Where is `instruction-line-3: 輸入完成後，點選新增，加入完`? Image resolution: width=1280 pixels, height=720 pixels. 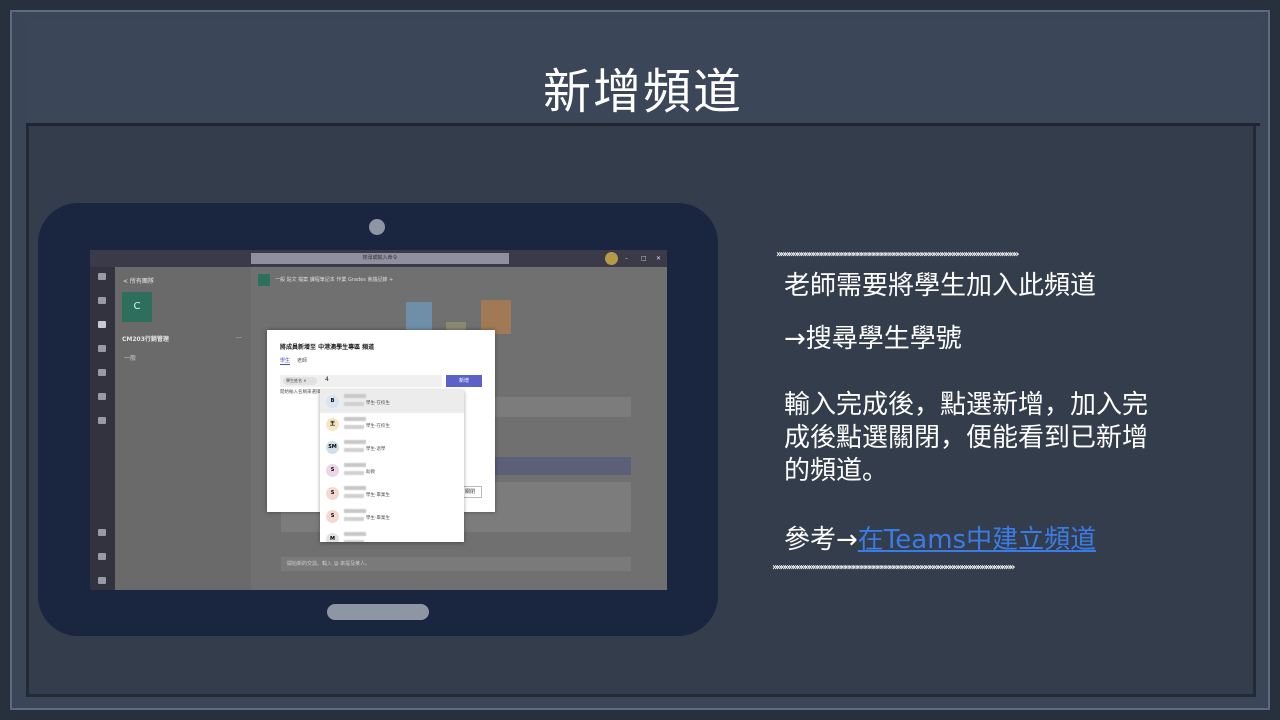 instruction-line-3: 輸入完成後，點選新增，加入完 is located at coordinates (966, 405).